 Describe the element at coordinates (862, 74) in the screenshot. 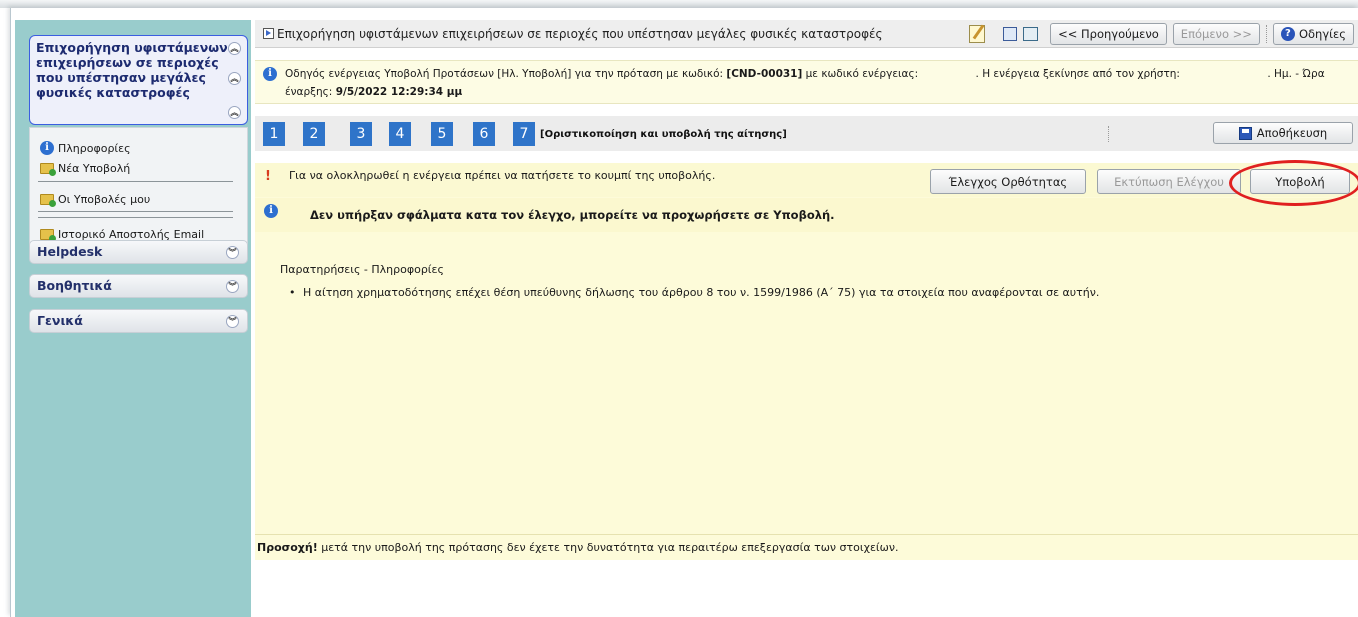

I see `info-text-part: με κωδικό ενέργειας:` at that location.